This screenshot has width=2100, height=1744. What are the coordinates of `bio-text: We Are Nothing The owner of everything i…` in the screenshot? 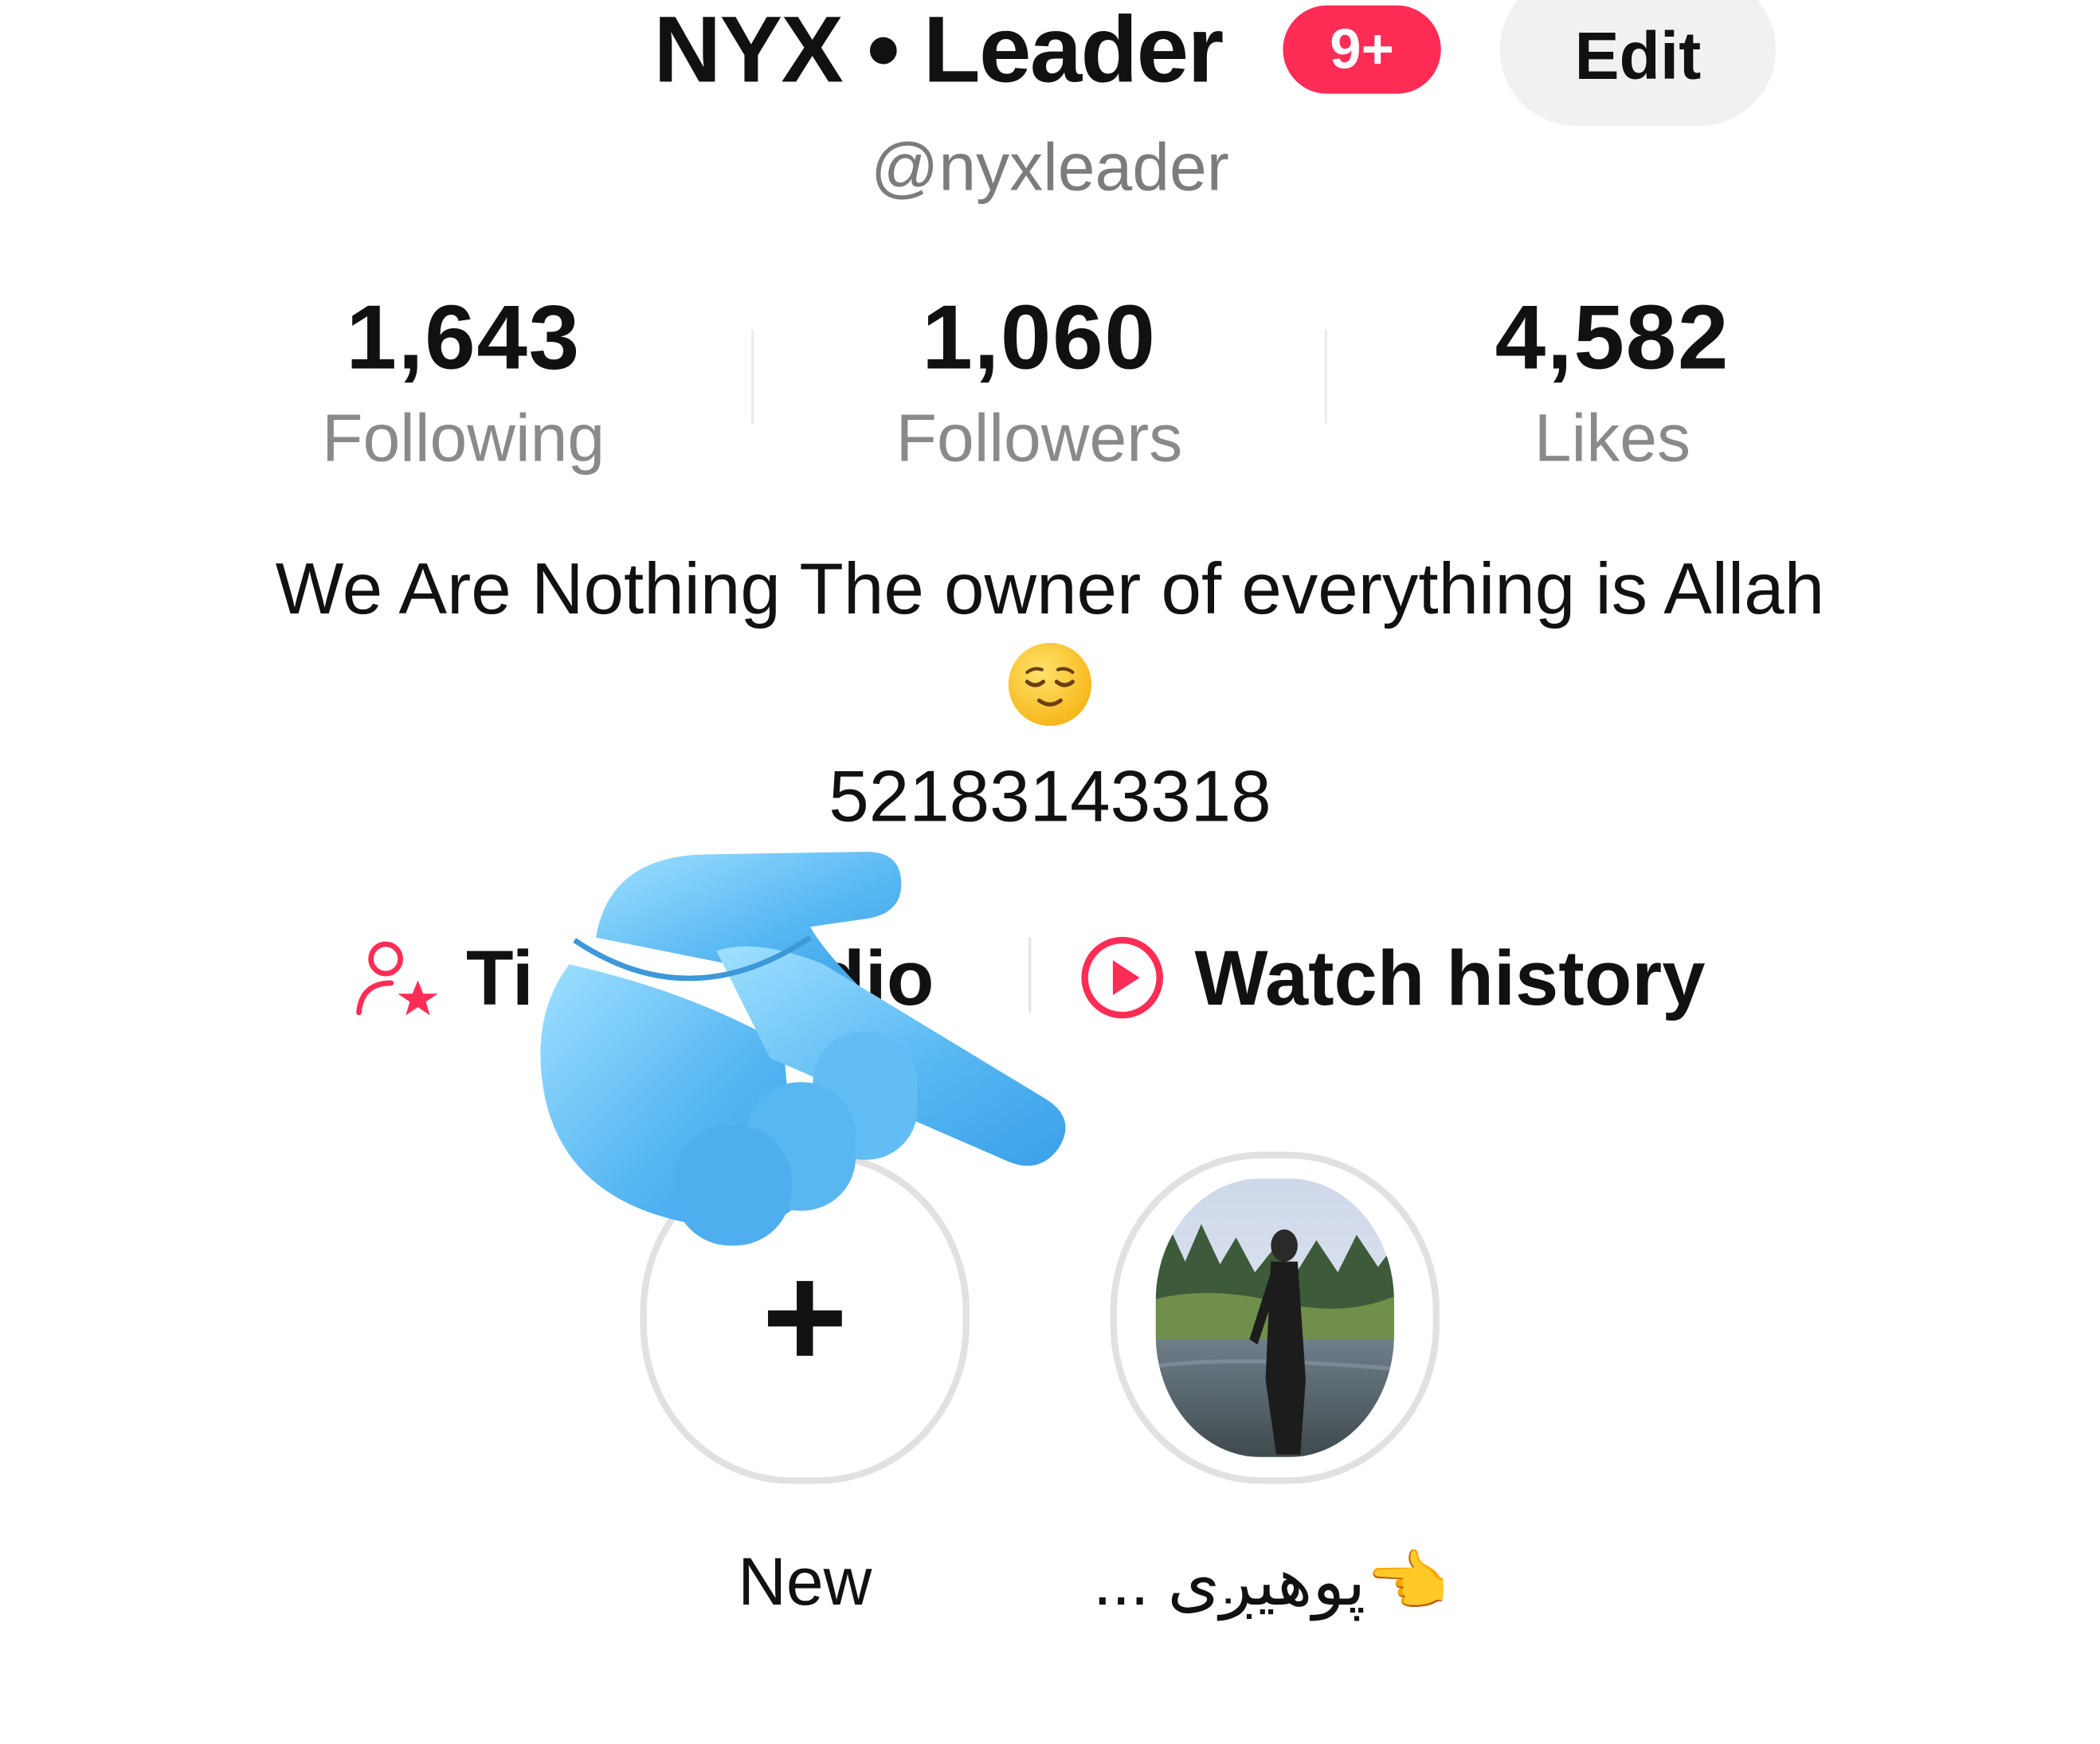 It's located at (1050, 589).